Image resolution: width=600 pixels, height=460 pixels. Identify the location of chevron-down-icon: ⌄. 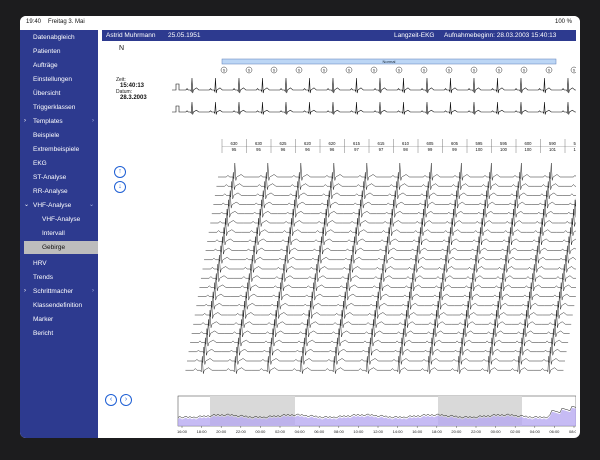
(27, 205).